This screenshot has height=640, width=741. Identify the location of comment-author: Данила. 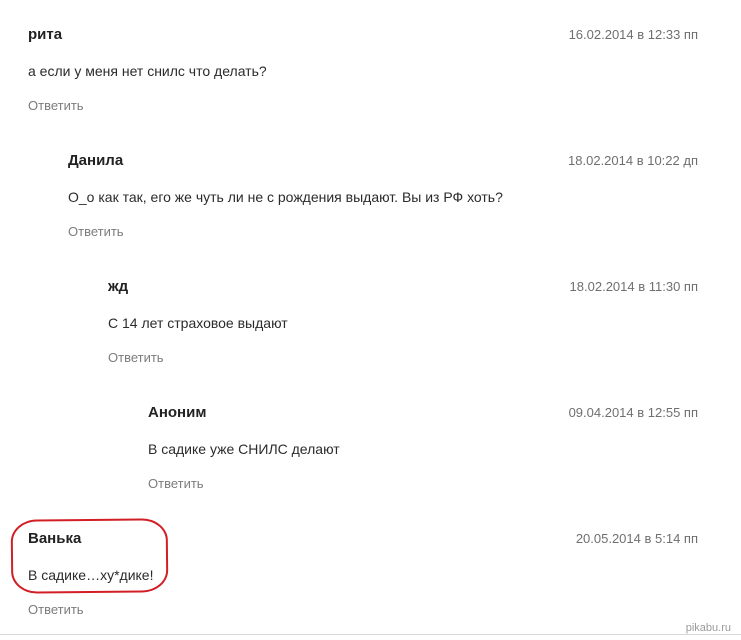
(96, 160).